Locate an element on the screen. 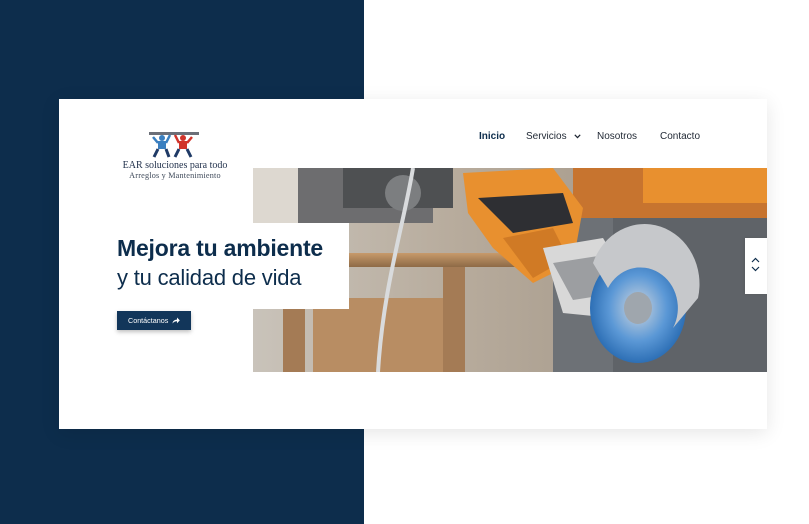 Image resolution: width=809 pixels, height=524 pixels. brand-name: EAR soluciones para todo is located at coordinates (175, 165).